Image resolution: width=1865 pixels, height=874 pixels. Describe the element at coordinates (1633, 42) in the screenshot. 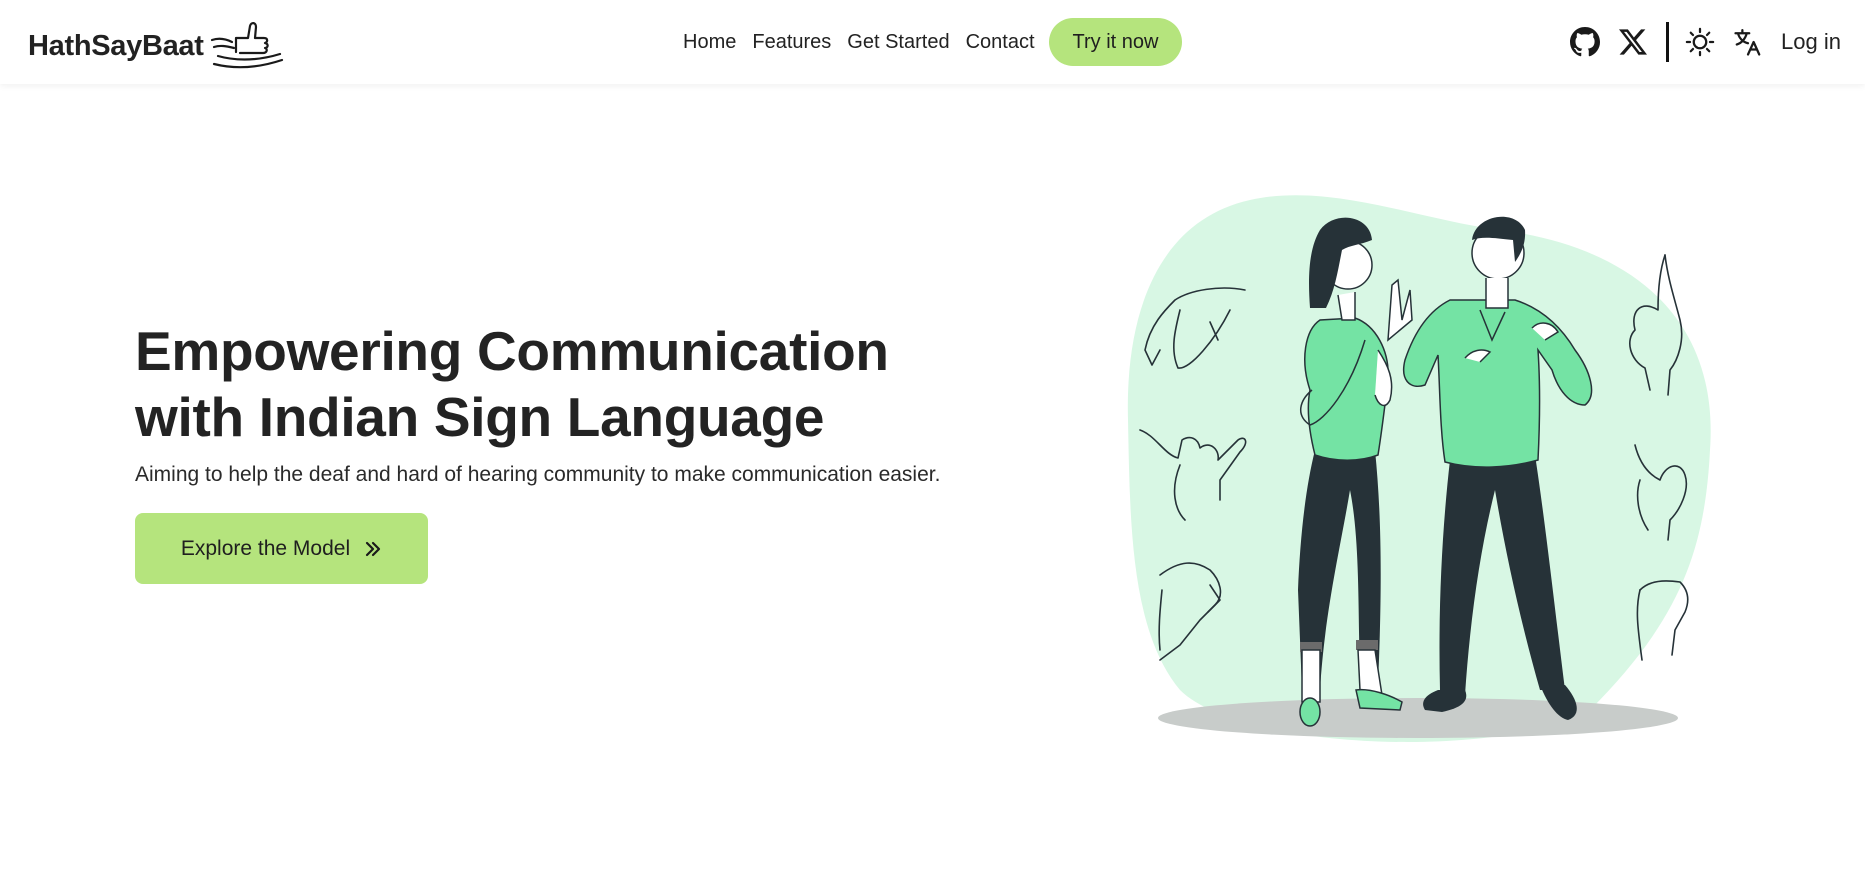

I see `x-twitter-icon` at that location.